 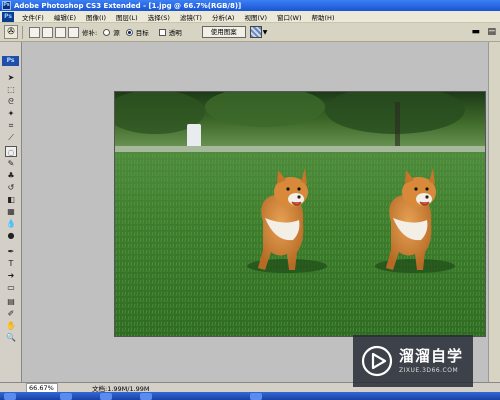 What do you see at coordinates (11, 235) in the screenshot?
I see `dodge-tool-icon: ●` at bounding box center [11, 235].